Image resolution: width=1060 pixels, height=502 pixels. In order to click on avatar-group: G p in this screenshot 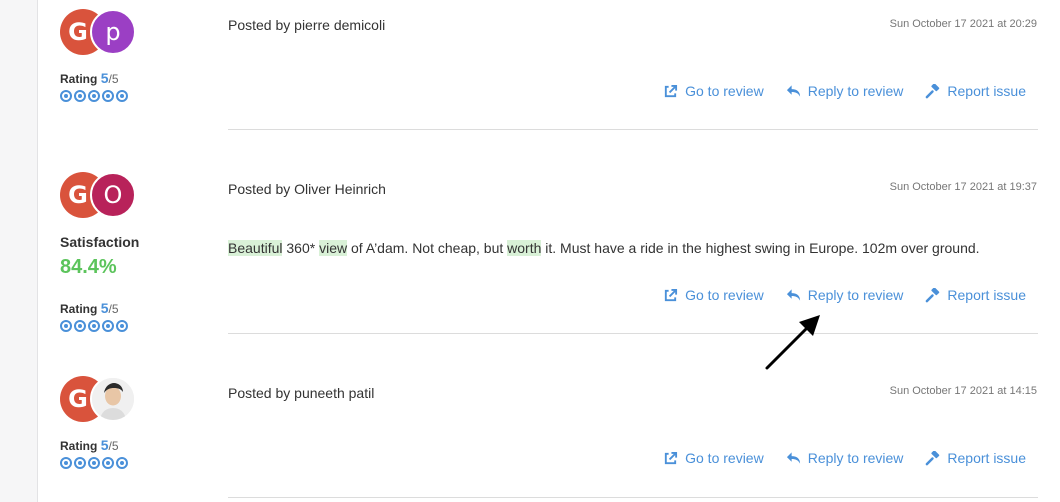, I will do `click(100, 32)`.